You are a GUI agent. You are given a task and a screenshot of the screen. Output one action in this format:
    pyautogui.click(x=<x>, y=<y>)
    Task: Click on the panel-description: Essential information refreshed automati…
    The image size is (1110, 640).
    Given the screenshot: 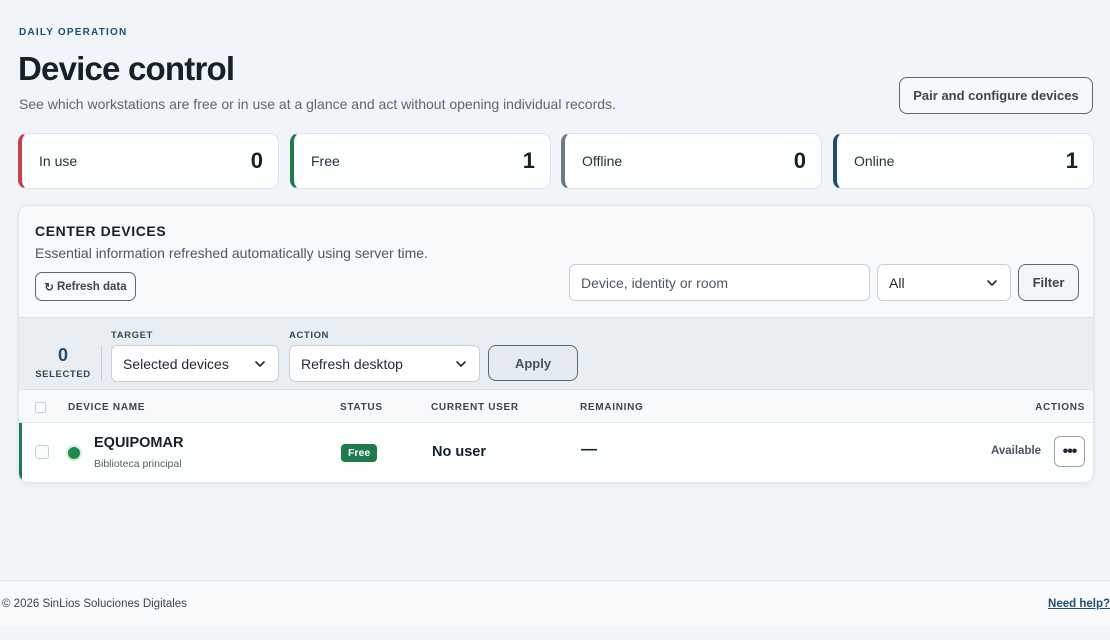 What is the action you would take?
    pyautogui.click(x=231, y=253)
    